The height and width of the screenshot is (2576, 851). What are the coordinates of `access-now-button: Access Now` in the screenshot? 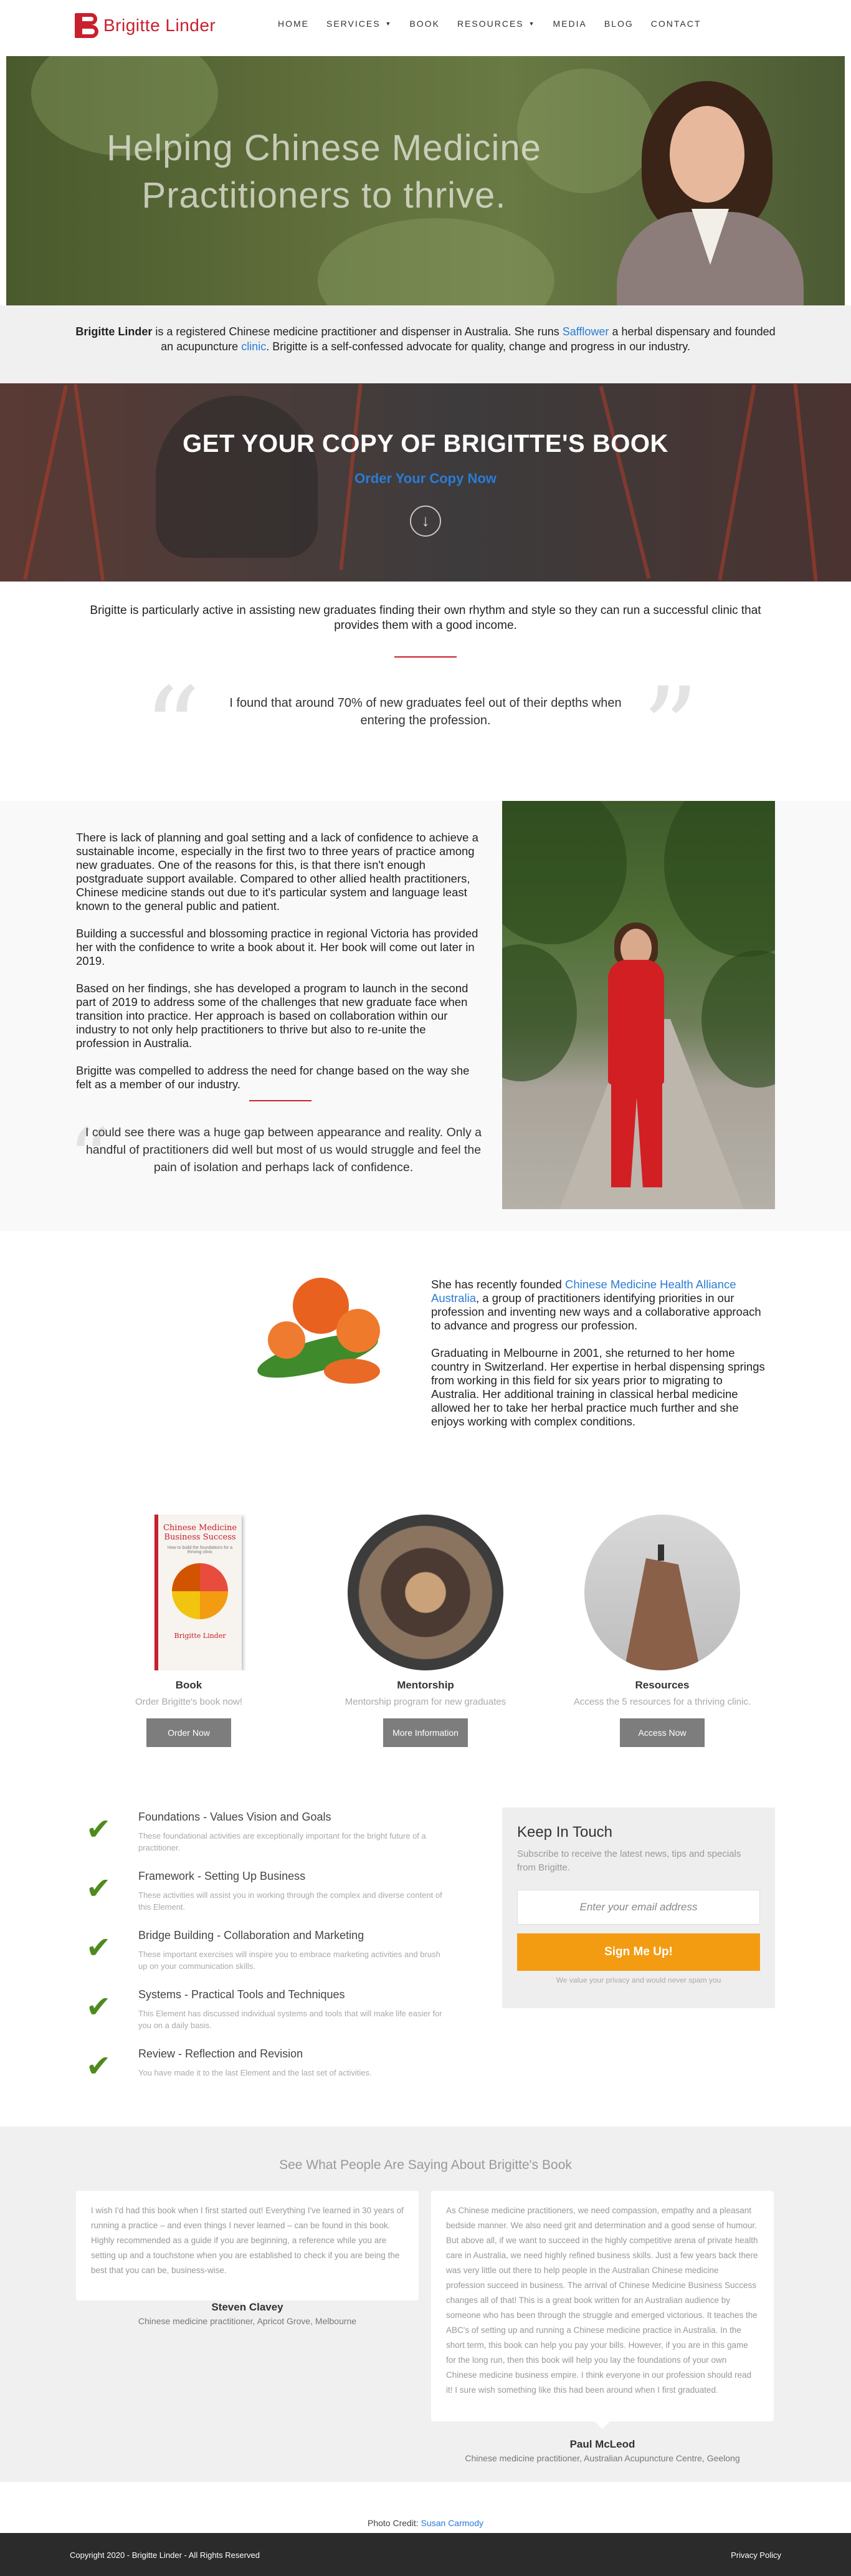 It's located at (662, 1733).